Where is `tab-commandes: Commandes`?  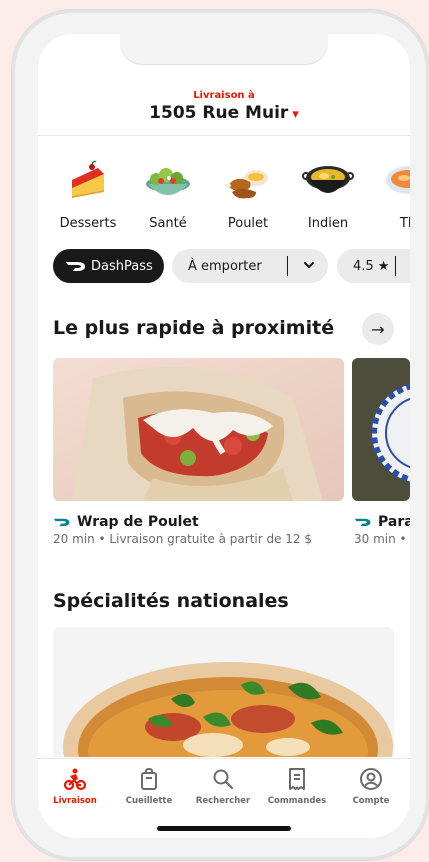
tab-commandes: Commandes is located at coordinates (297, 786).